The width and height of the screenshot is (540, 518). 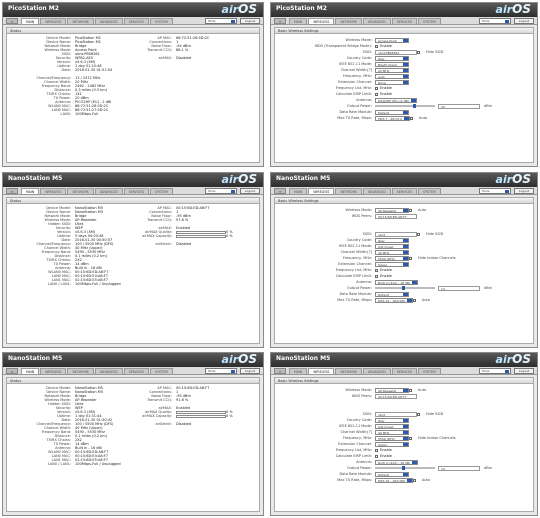 What do you see at coordinates (392, 64) in the screenshot?
I see `dropdown: B/G/N mixed` at bounding box center [392, 64].